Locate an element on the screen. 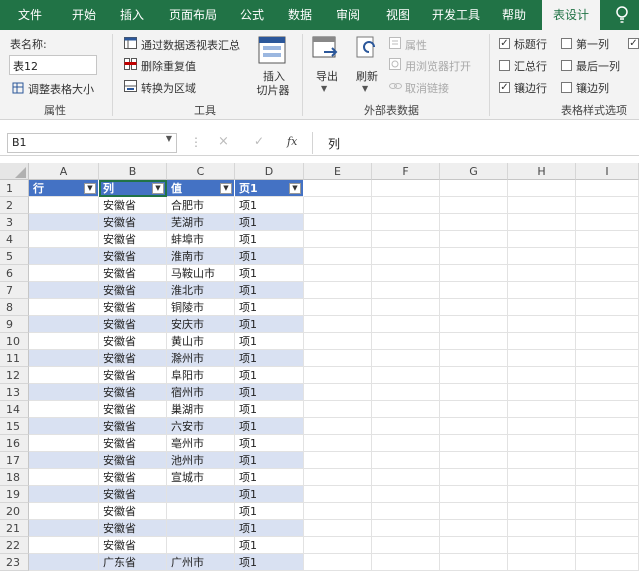 The width and height of the screenshot is (639, 574). cancel-icon: × is located at coordinates (223, 141).